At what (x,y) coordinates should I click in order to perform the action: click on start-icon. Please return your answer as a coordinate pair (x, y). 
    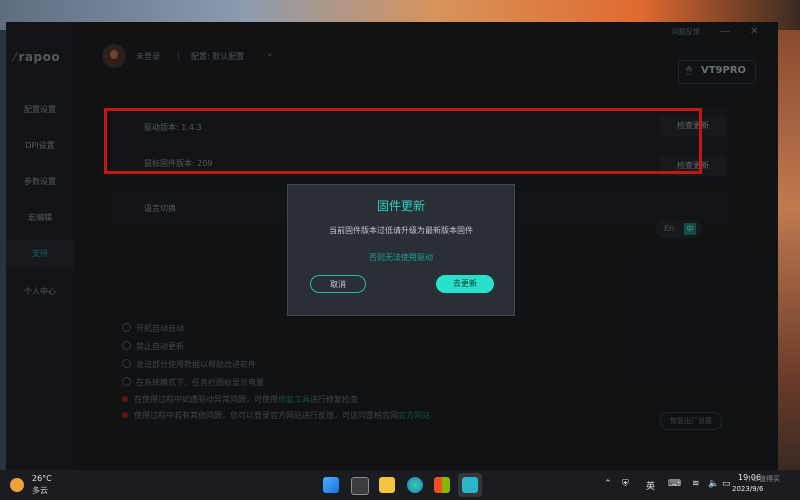
    Looking at the image, I should click on (331, 485).